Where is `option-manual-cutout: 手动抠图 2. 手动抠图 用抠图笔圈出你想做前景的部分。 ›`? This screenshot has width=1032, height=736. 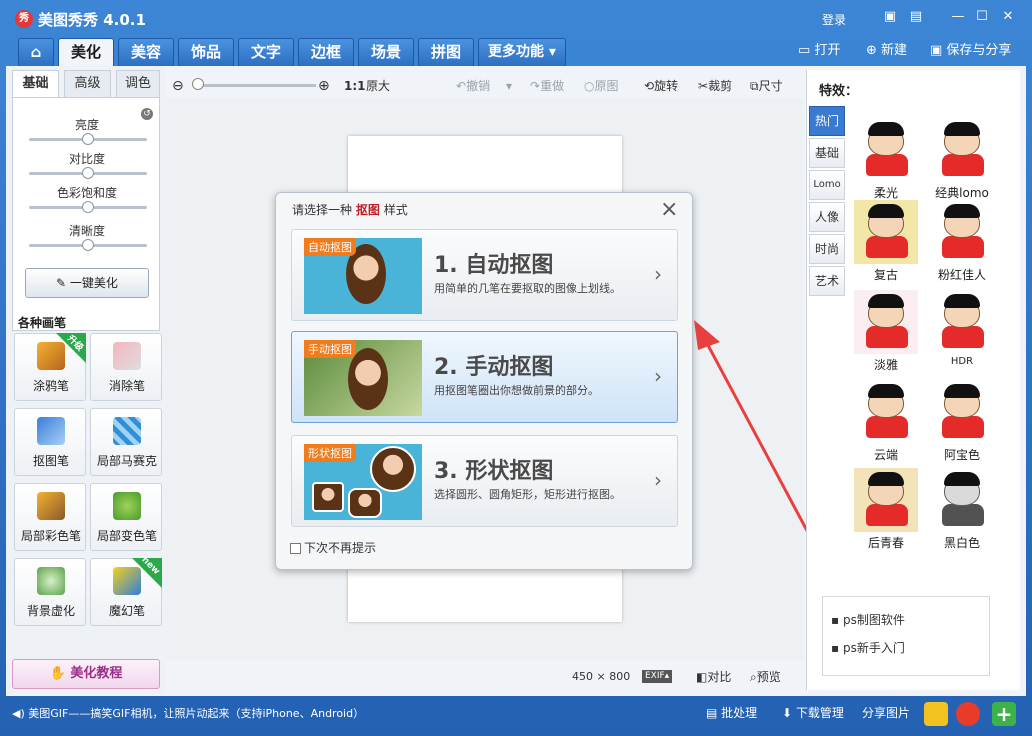 option-manual-cutout: 手动抠图 2. 手动抠图 用抠图笔圈出你想做前景的部分。 › is located at coordinates (484, 377).